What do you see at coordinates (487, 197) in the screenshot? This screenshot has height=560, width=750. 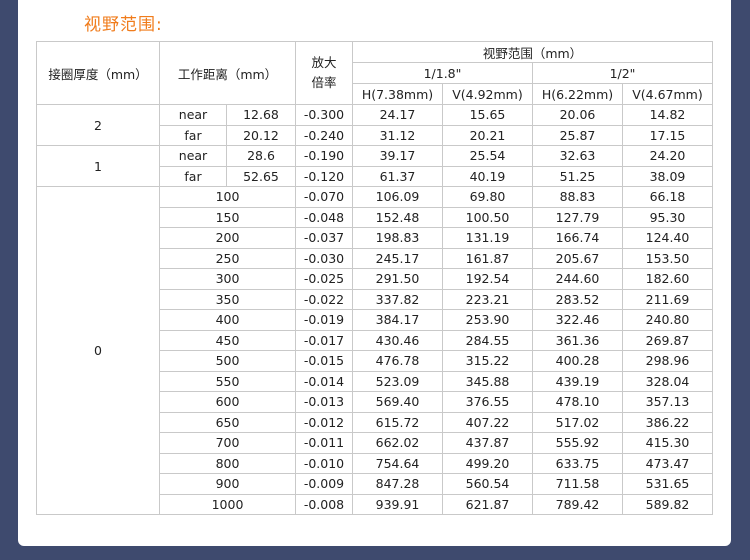 I see `v-a-cell: 69.80` at bounding box center [487, 197].